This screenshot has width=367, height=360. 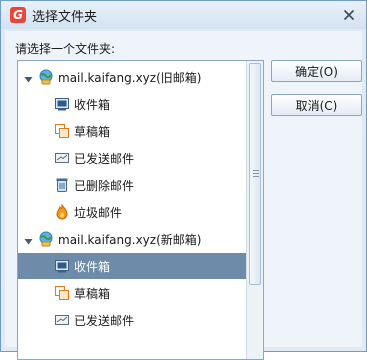 I want to click on tree-node-label: mail.kaifang.xyz(旧邮箱), so click(x=130, y=77).